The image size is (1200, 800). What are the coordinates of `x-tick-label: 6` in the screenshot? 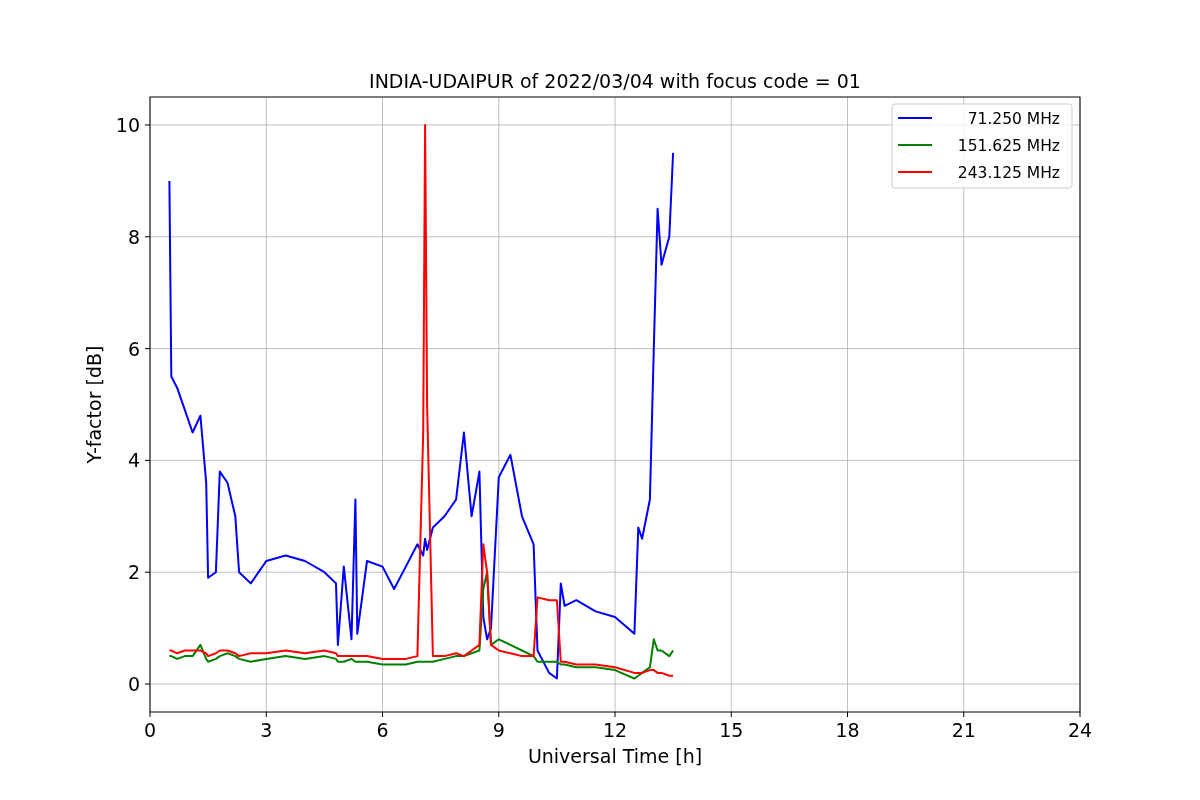 It's located at (382, 730).